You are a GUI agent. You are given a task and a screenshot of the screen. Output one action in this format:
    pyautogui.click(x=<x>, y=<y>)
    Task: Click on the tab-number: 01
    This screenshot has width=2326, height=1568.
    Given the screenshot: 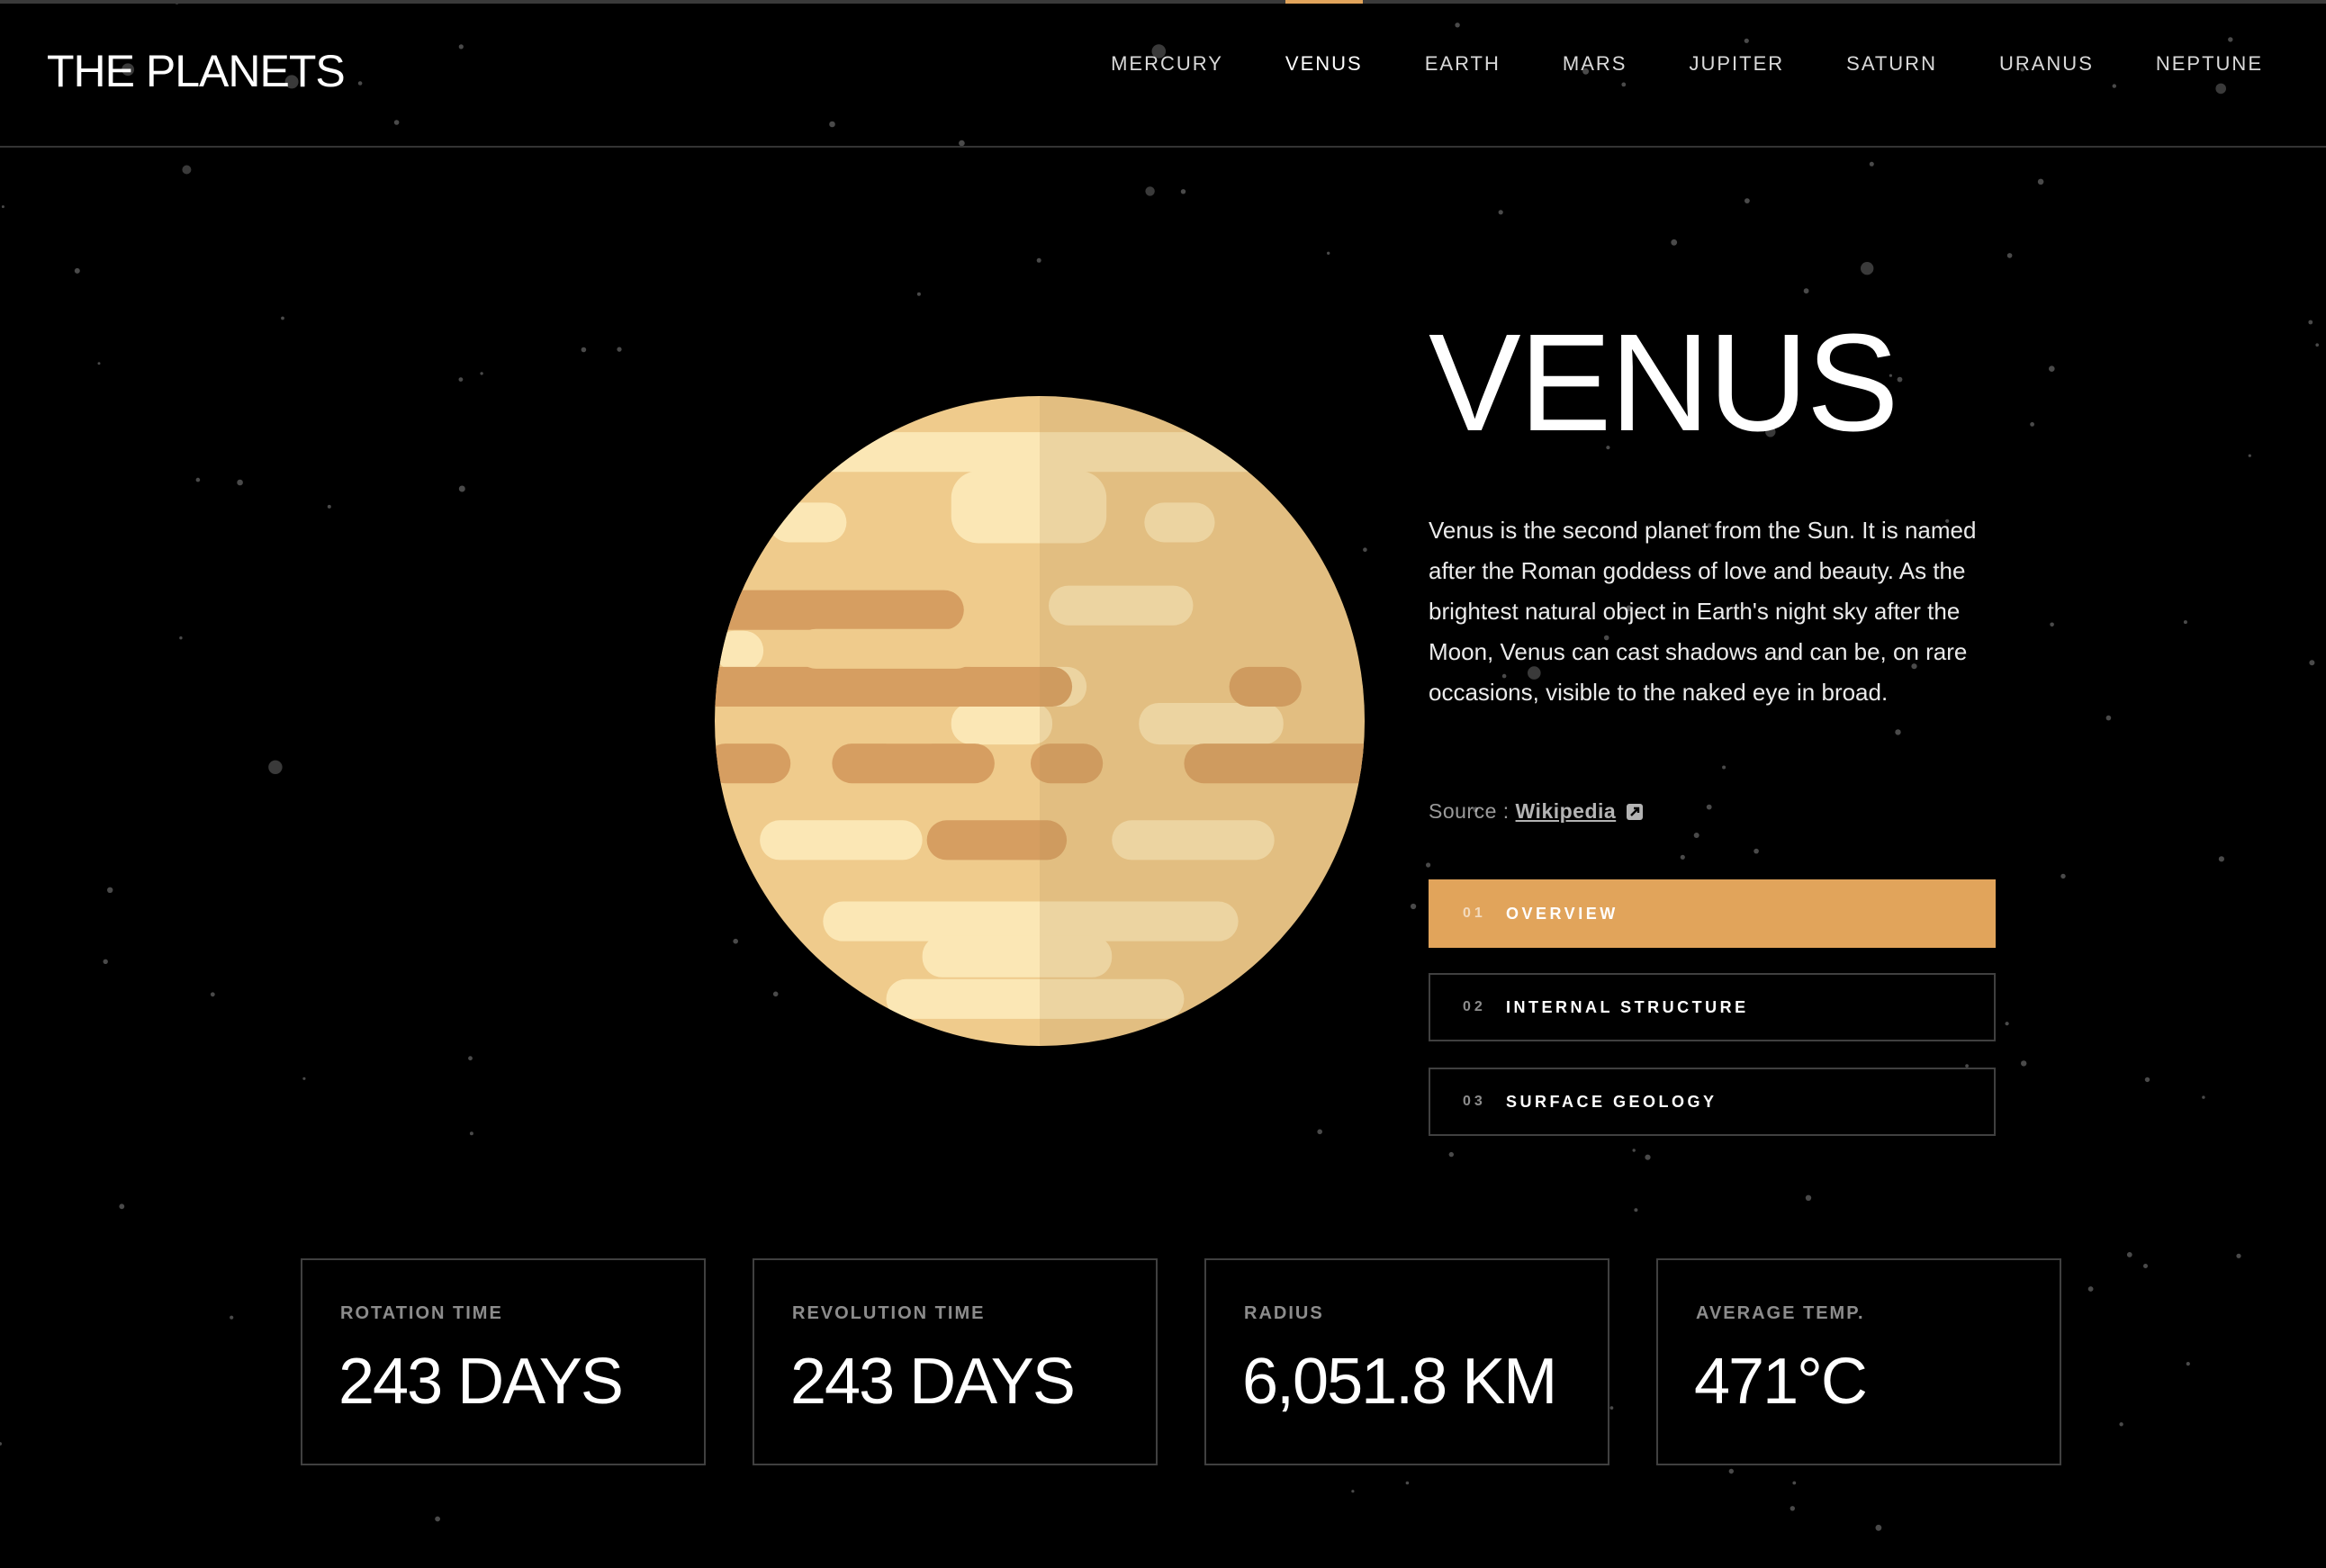 What is the action you would take?
    pyautogui.click(x=1474, y=914)
    